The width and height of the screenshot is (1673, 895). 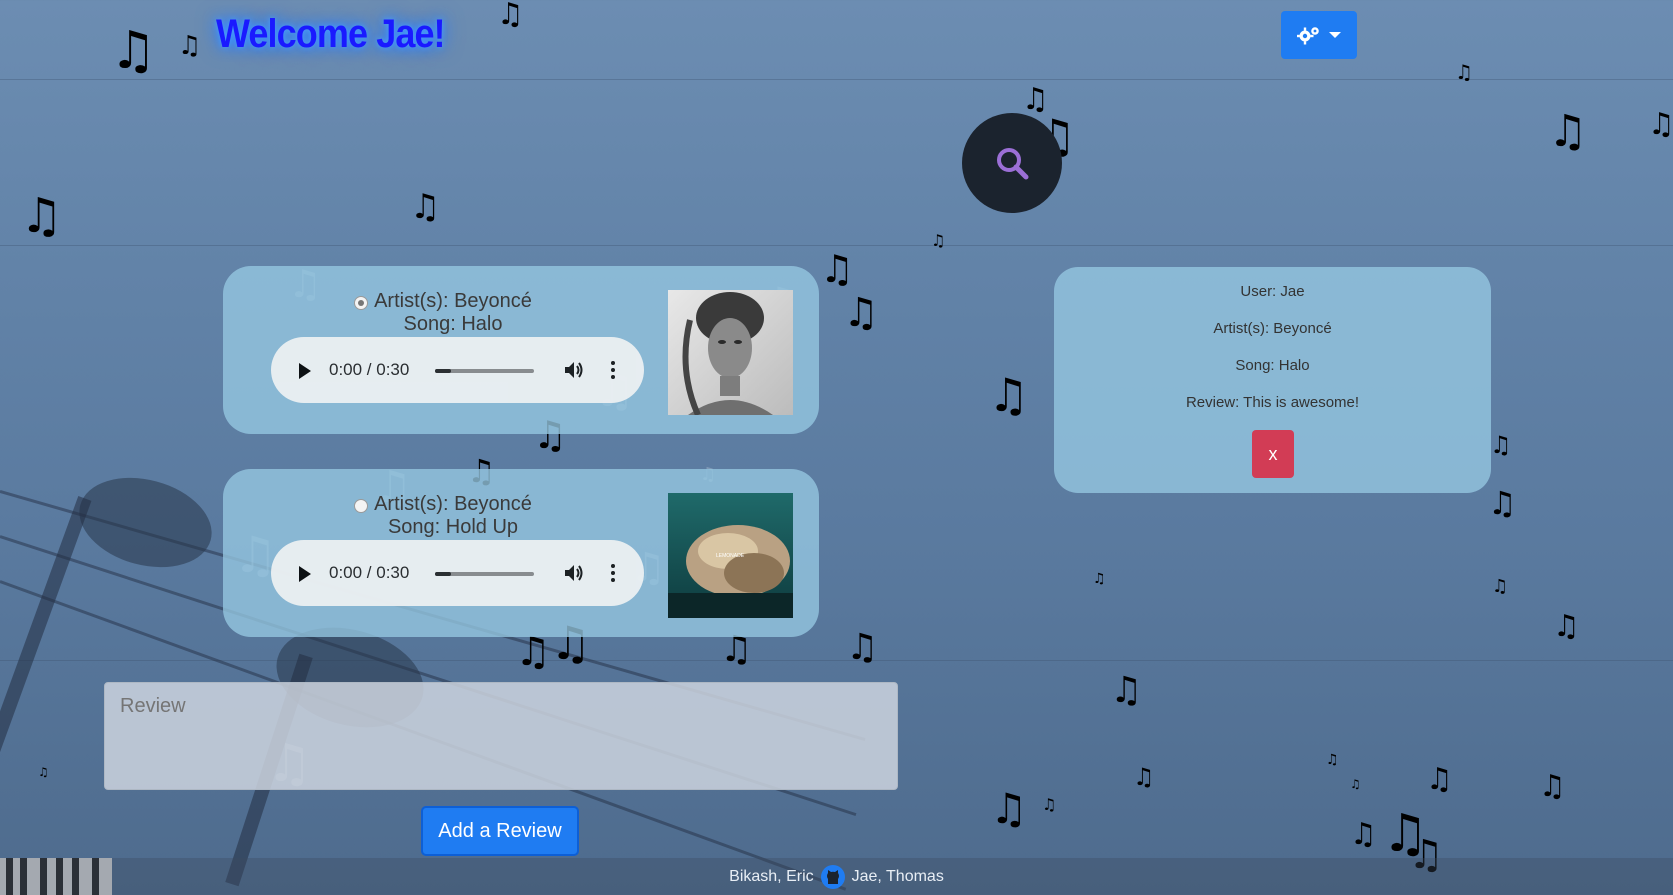 What do you see at coordinates (453, 527) in the screenshot?
I see `song-title: Song: Hold Up` at bounding box center [453, 527].